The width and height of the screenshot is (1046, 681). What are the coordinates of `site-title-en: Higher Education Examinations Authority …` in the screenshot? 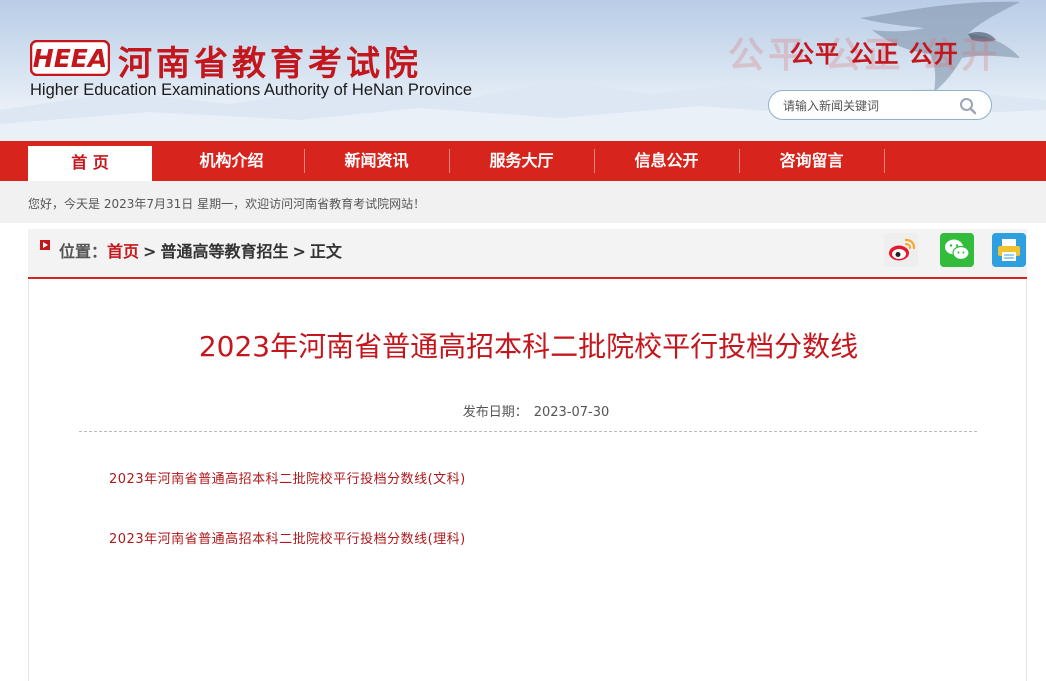 It's located at (251, 90).